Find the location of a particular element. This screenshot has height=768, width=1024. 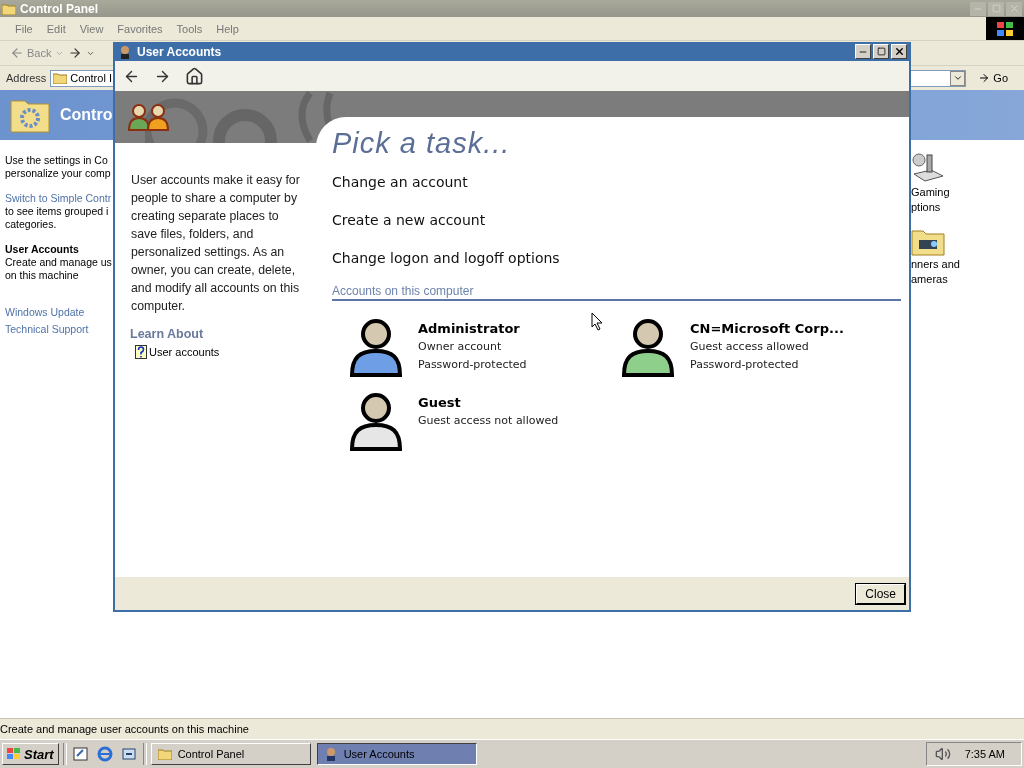

status-text: Create and manage user accounts on this machine is located at coordinates (124, 729).